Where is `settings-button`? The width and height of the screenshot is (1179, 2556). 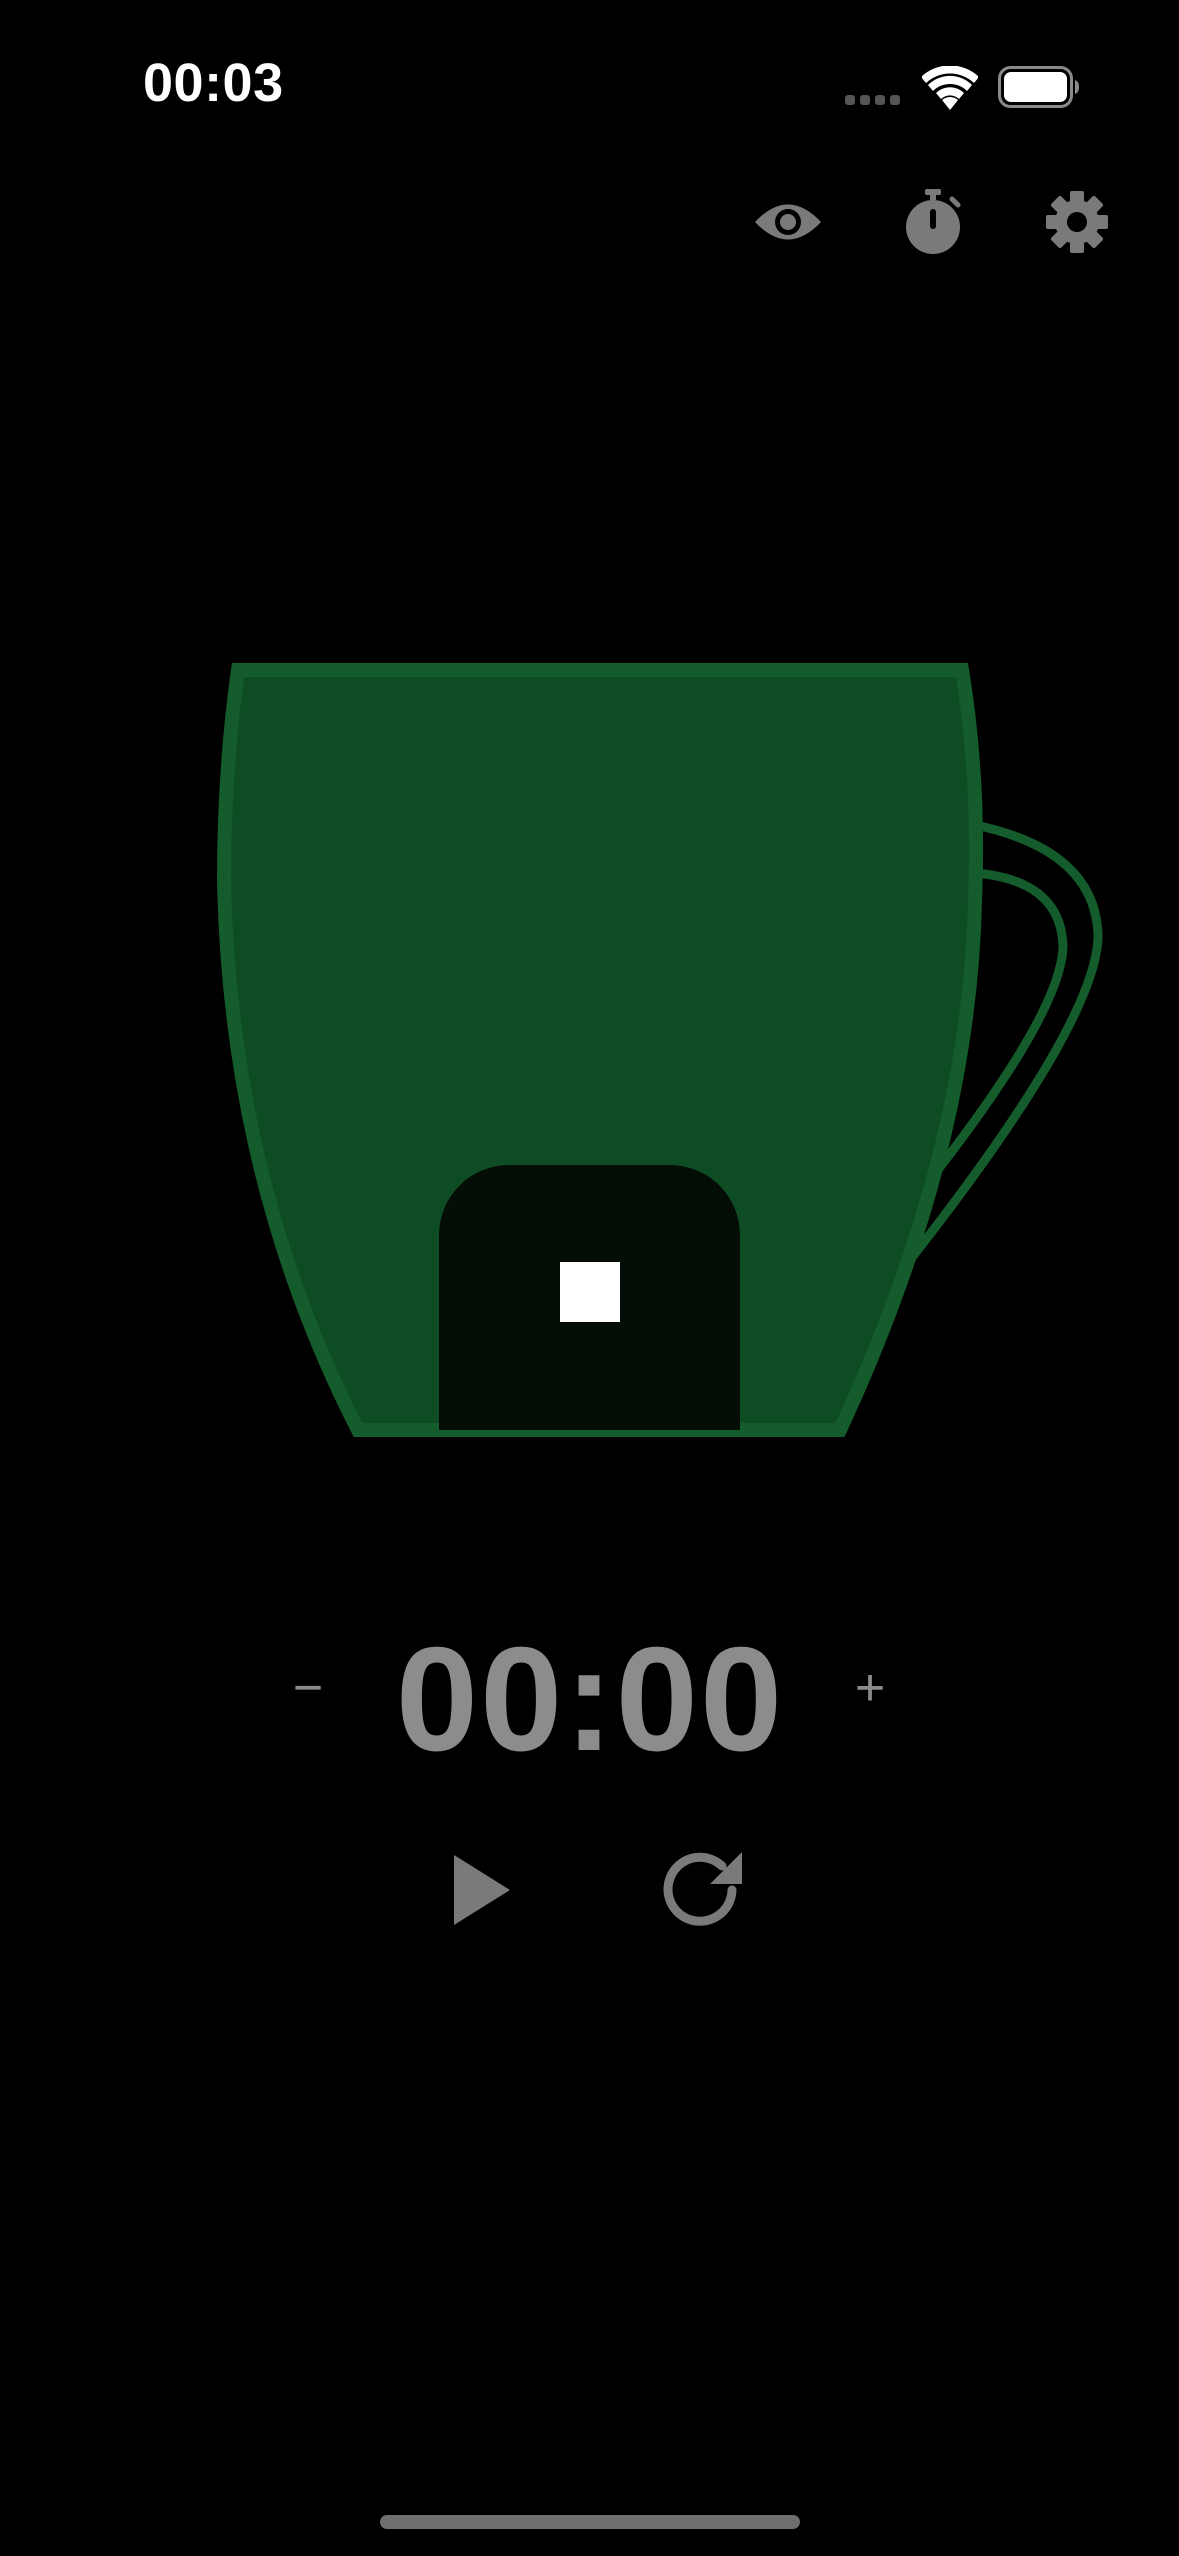 settings-button is located at coordinates (1077, 222).